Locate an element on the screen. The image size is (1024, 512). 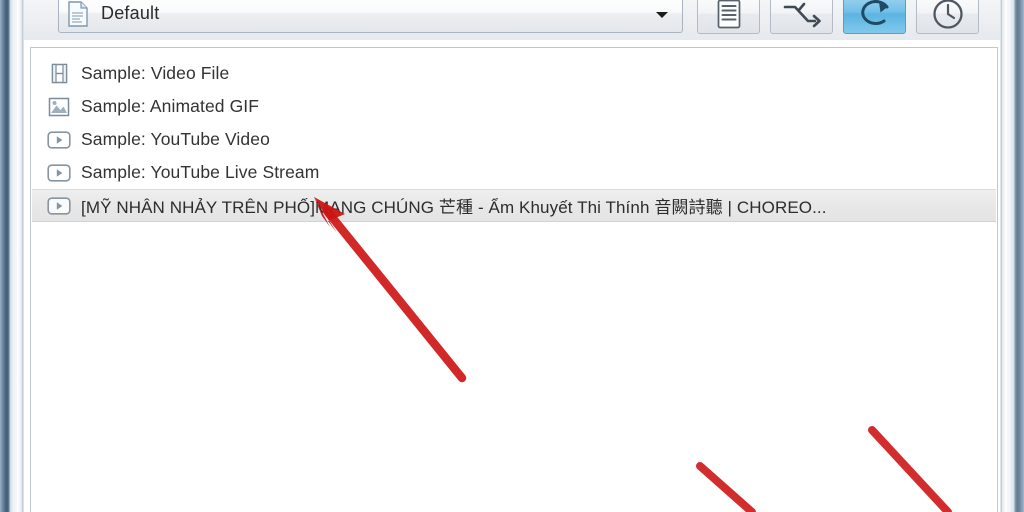
list-item: Sample: YouTube Live Stream is located at coordinates (514, 172).